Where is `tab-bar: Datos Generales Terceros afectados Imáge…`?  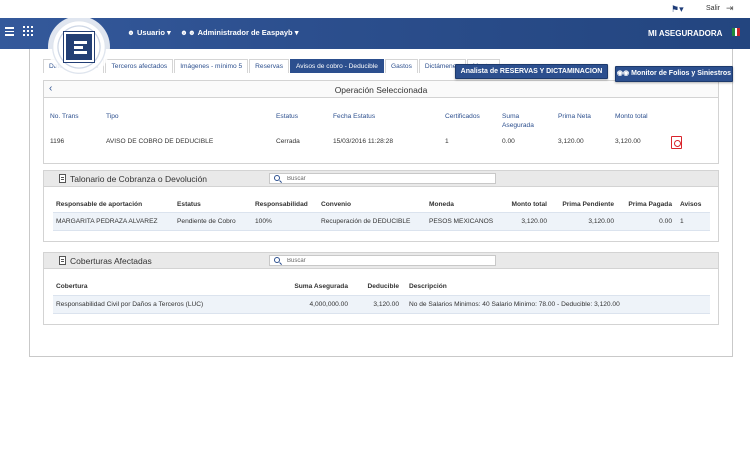 tab-bar: Datos Generales Terceros afectados Imáge… is located at coordinates (272, 66).